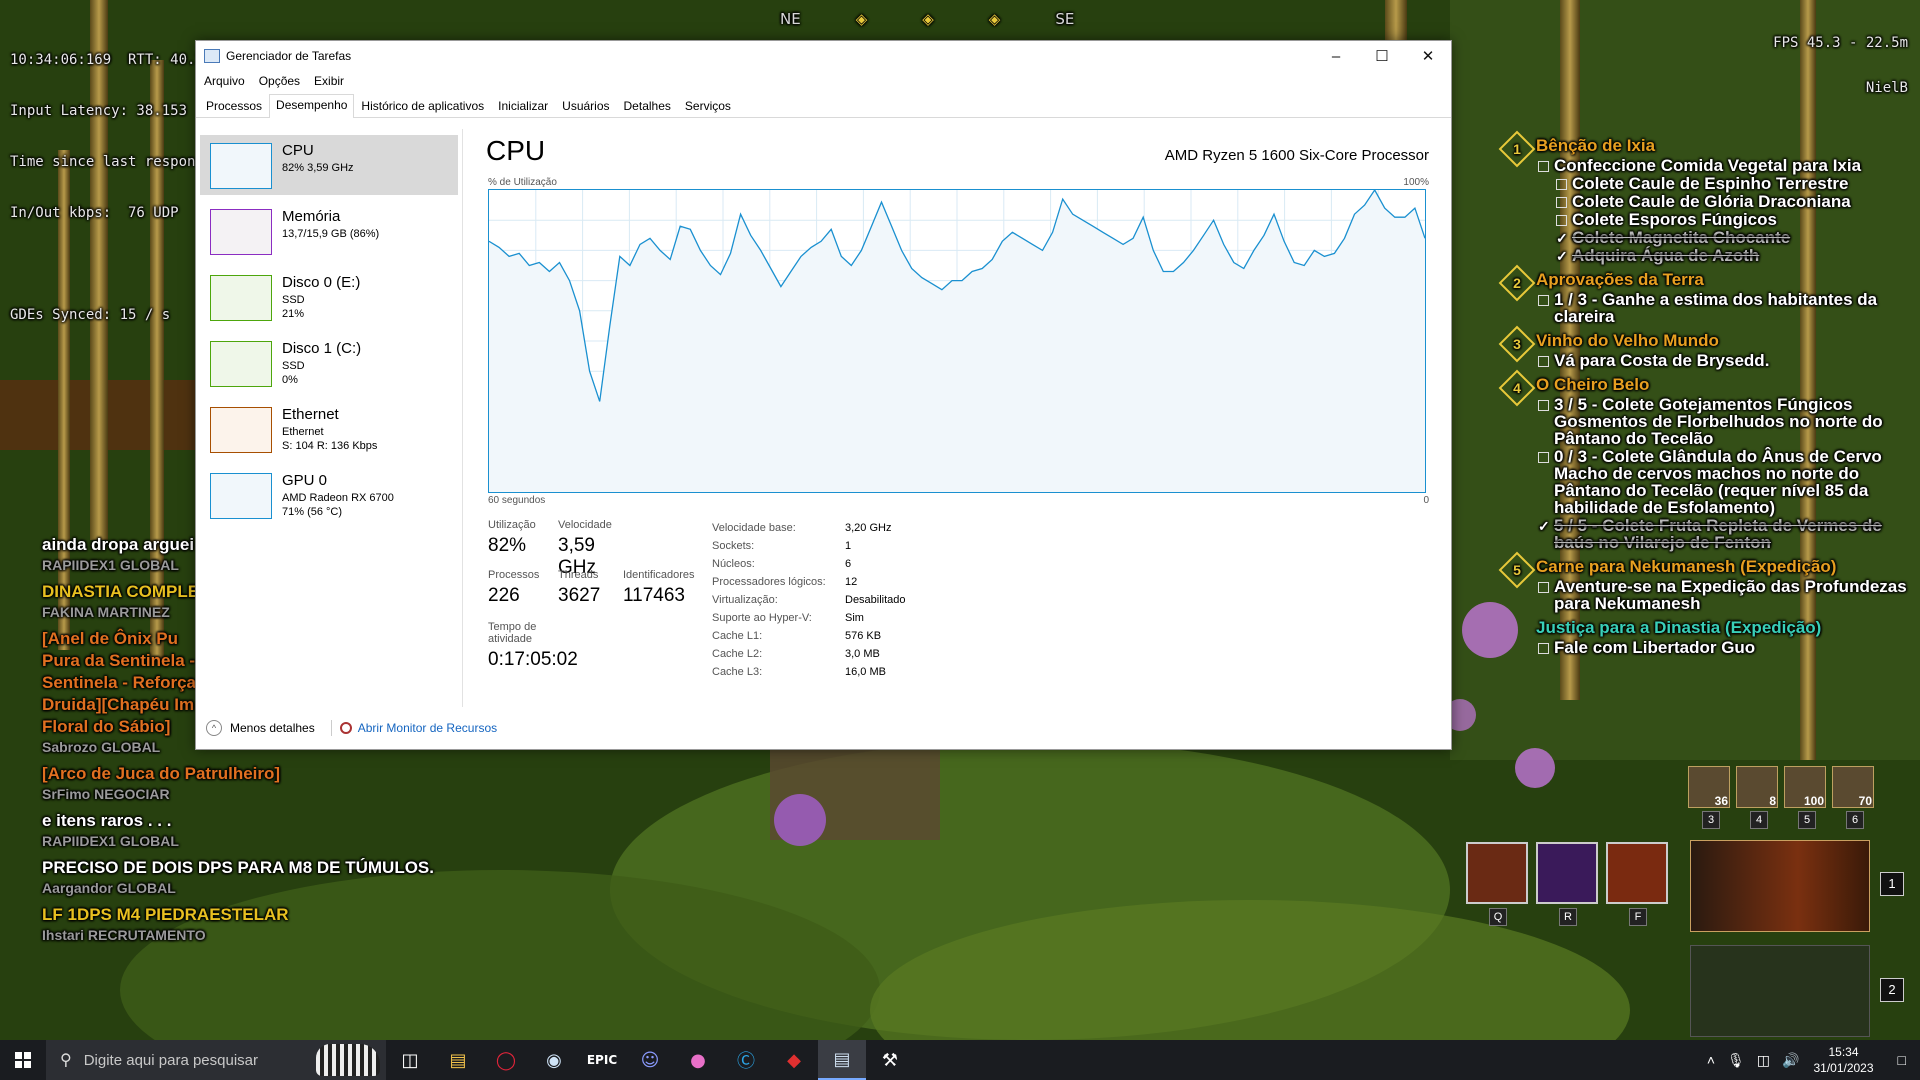 The height and width of the screenshot is (1080, 1920). What do you see at coordinates (272, 728) in the screenshot?
I see `less-details-label: Menos detalhes` at bounding box center [272, 728].